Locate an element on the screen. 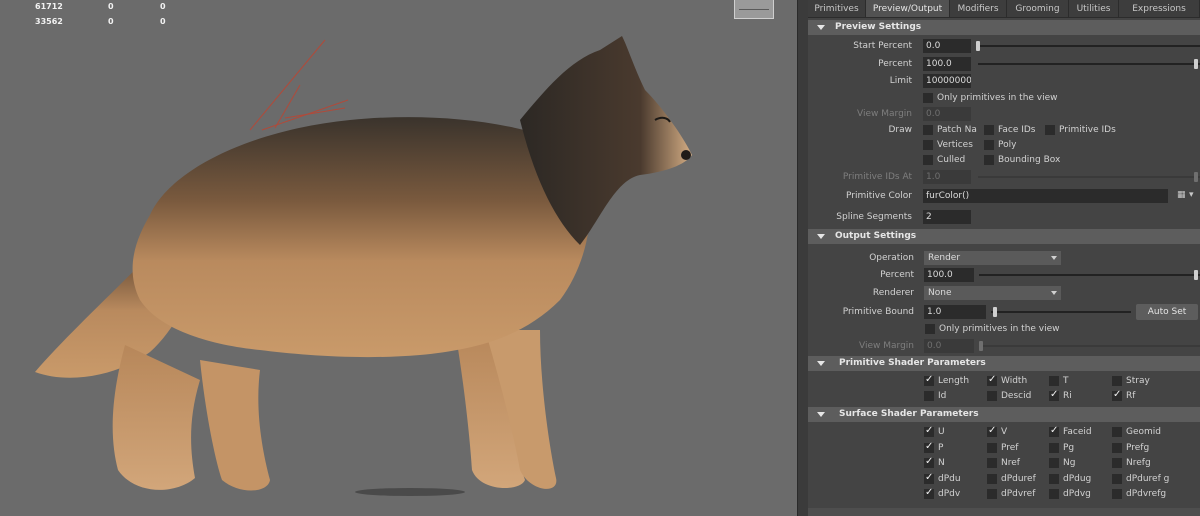 This screenshot has height=516, width=1200. draw-vertices-checkbox: Vertices is located at coordinates (953, 146).